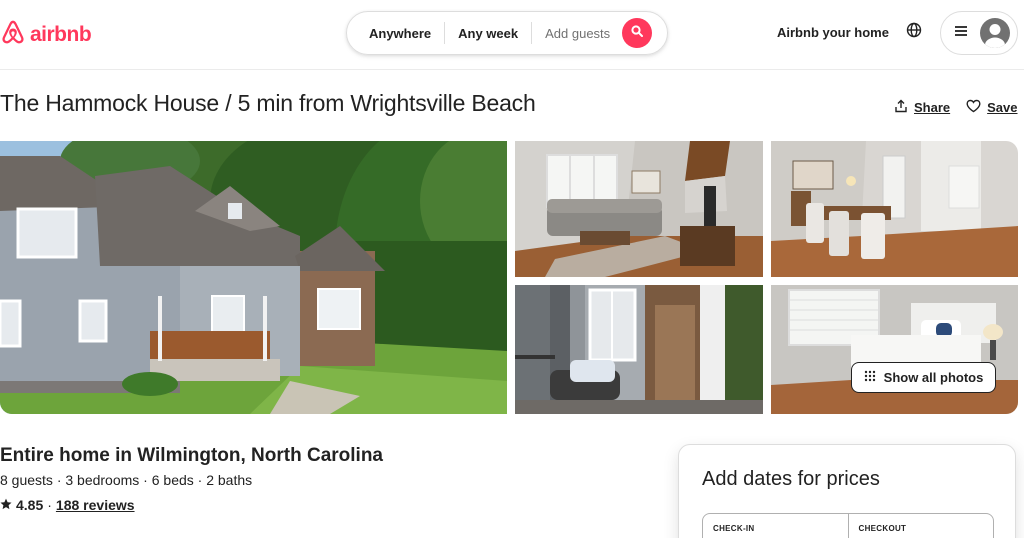  I want to click on user-menu-button, so click(979, 33).